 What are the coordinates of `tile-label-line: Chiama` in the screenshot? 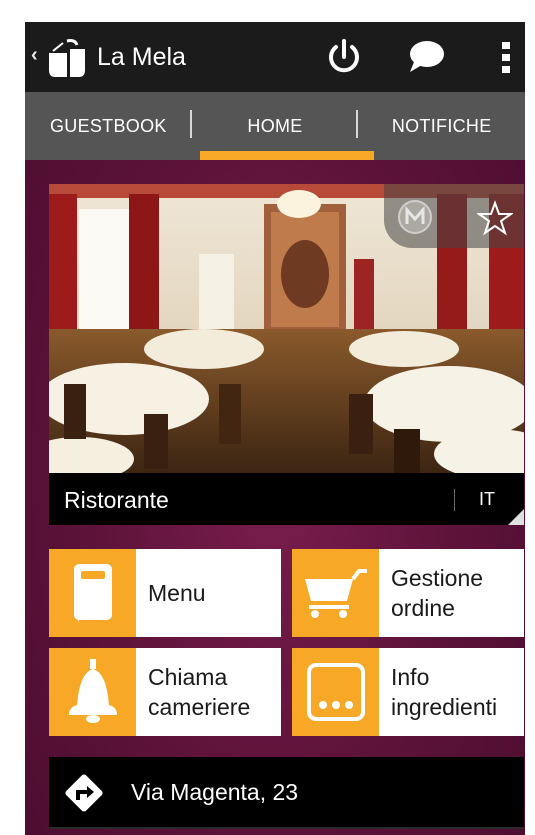 It's located at (188, 677).